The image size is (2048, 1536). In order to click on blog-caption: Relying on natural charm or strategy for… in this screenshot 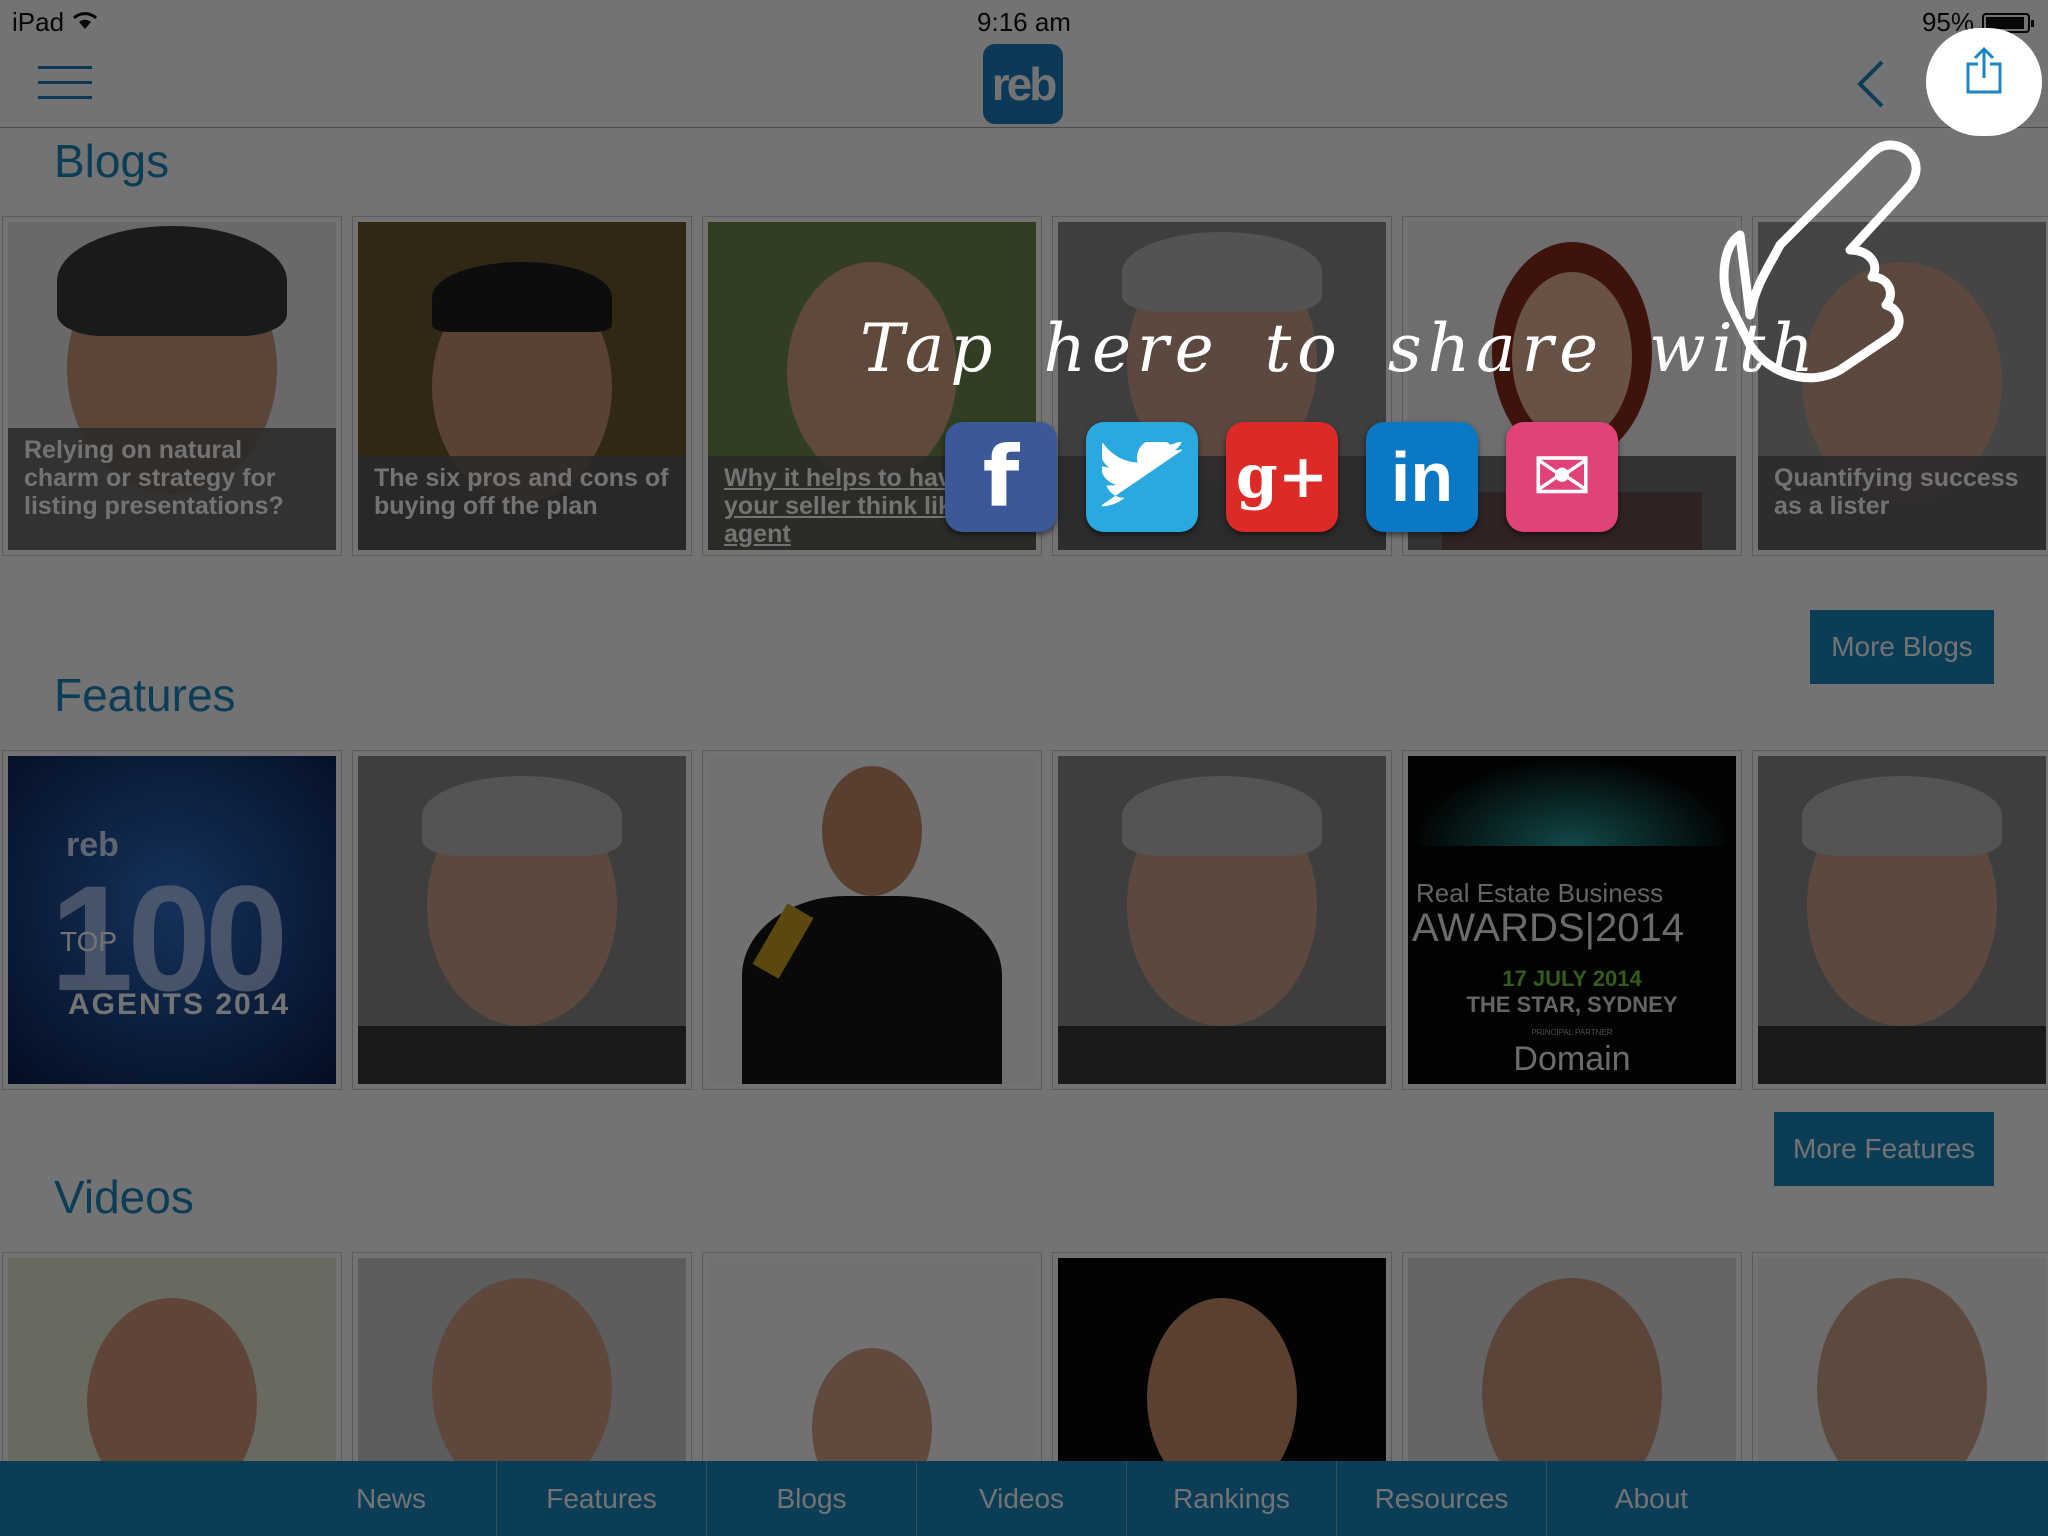, I will do `click(172, 489)`.